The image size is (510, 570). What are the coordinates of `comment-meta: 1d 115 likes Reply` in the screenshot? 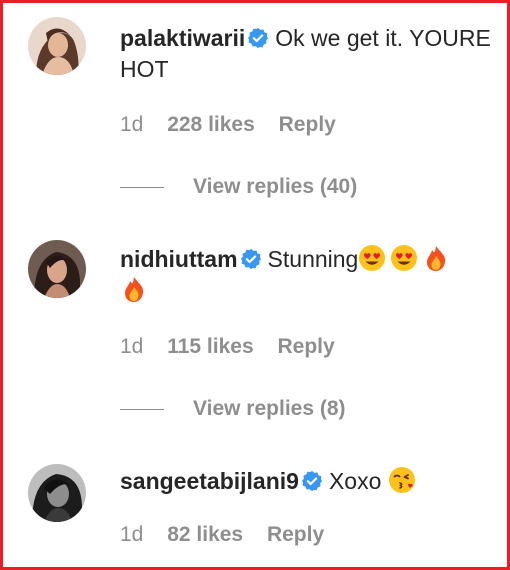 It's located at (236, 347).